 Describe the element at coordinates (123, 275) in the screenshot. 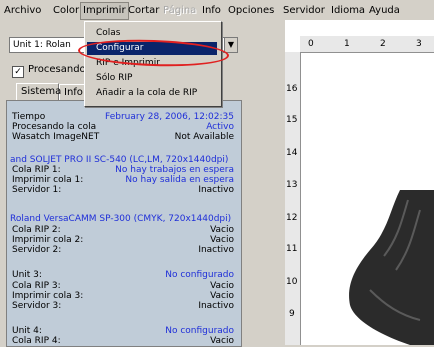

I see `unit-3-header: Unit 3: No configurado` at that location.